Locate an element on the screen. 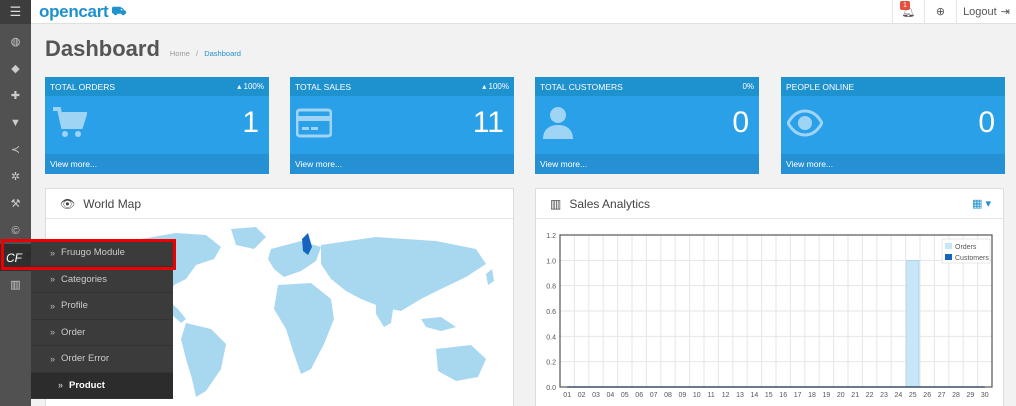 The width and height of the screenshot is (1016, 406). calendar-dropdown-button: ▦ ▾ is located at coordinates (981, 203).